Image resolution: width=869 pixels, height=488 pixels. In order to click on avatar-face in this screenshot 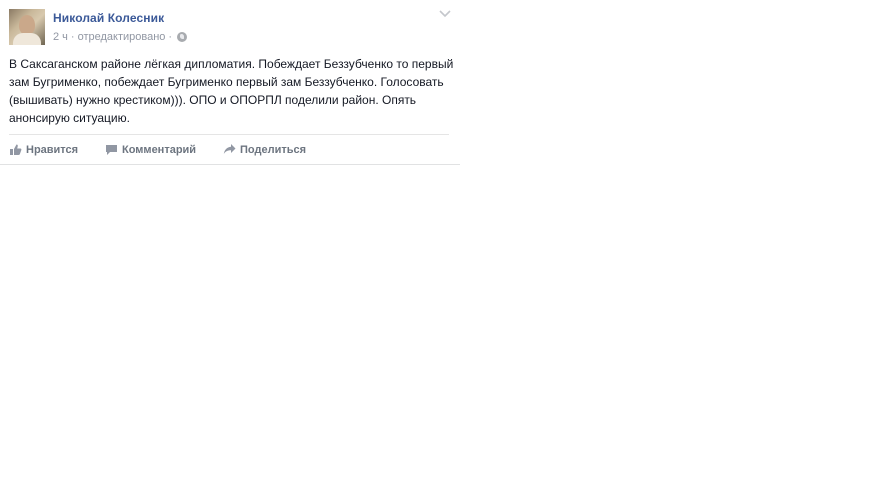, I will do `click(27, 25)`.